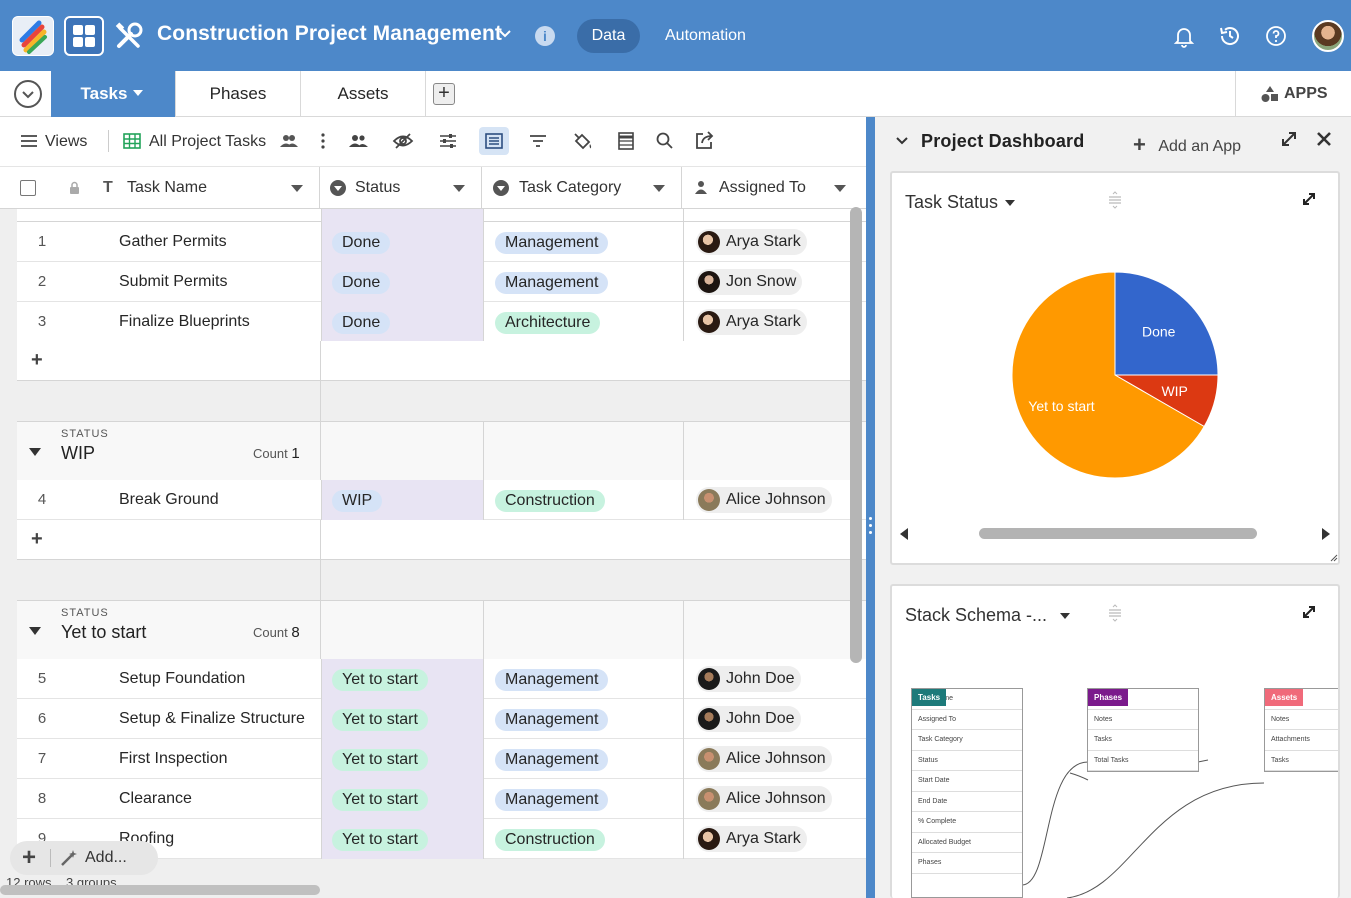 The width and height of the screenshot is (1351, 898). What do you see at coordinates (856, 435) in the screenshot?
I see `vertical-scrollbar` at bounding box center [856, 435].